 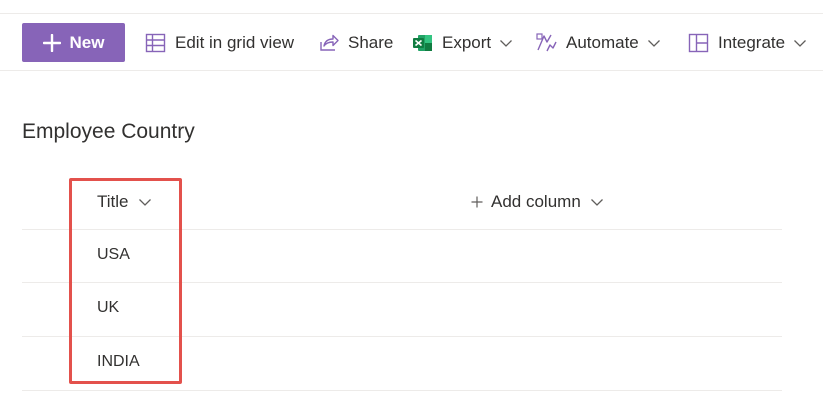 I want to click on export-button: Export, so click(x=462, y=43).